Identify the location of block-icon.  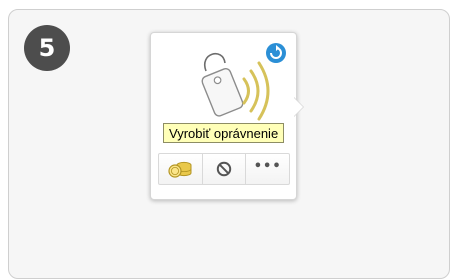
(224, 169).